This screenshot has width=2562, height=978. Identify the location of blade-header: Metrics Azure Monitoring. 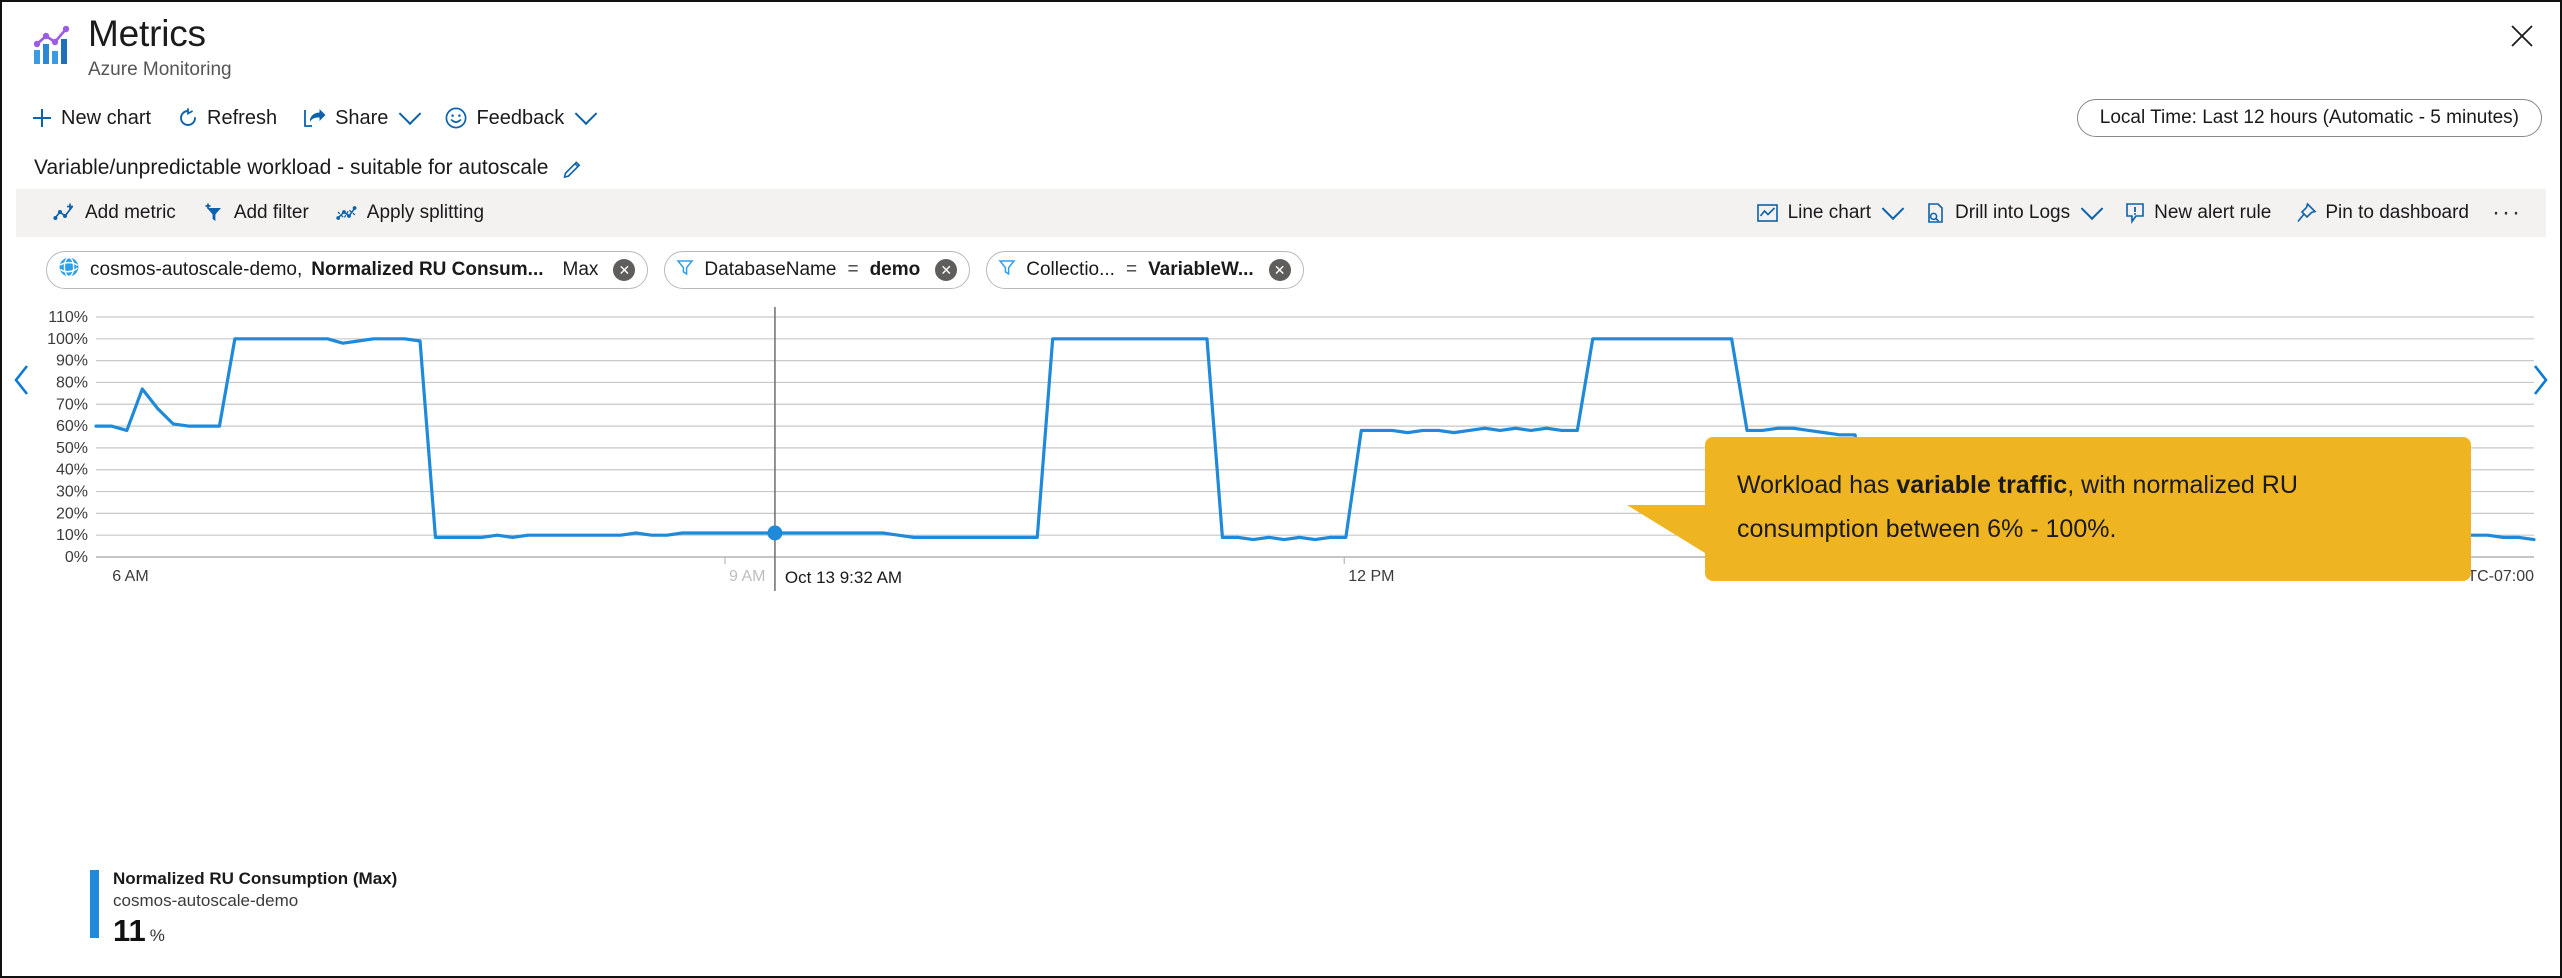
(1281, 48).